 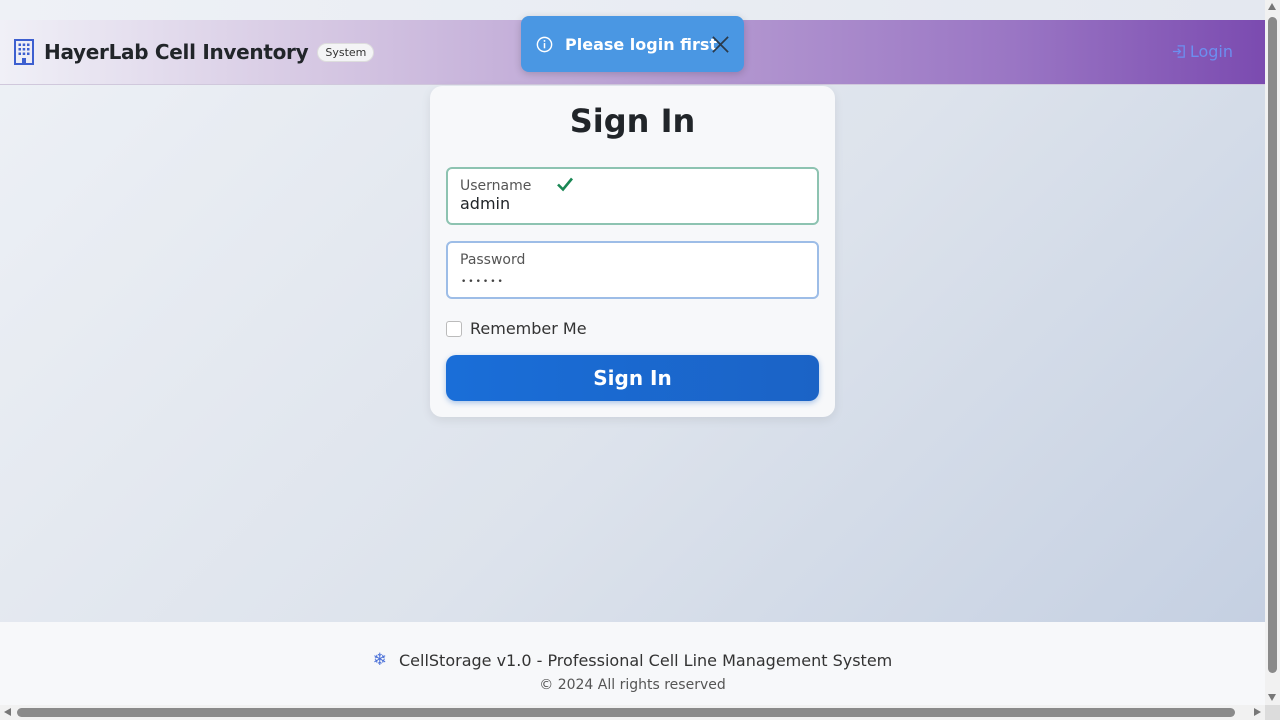 I want to click on username-input: admin, so click(x=485, y=203).